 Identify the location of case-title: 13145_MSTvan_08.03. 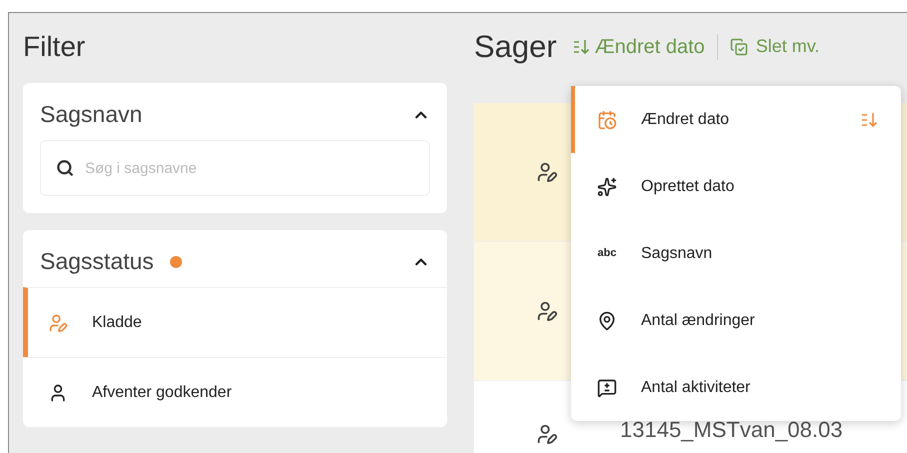
(731, 430).